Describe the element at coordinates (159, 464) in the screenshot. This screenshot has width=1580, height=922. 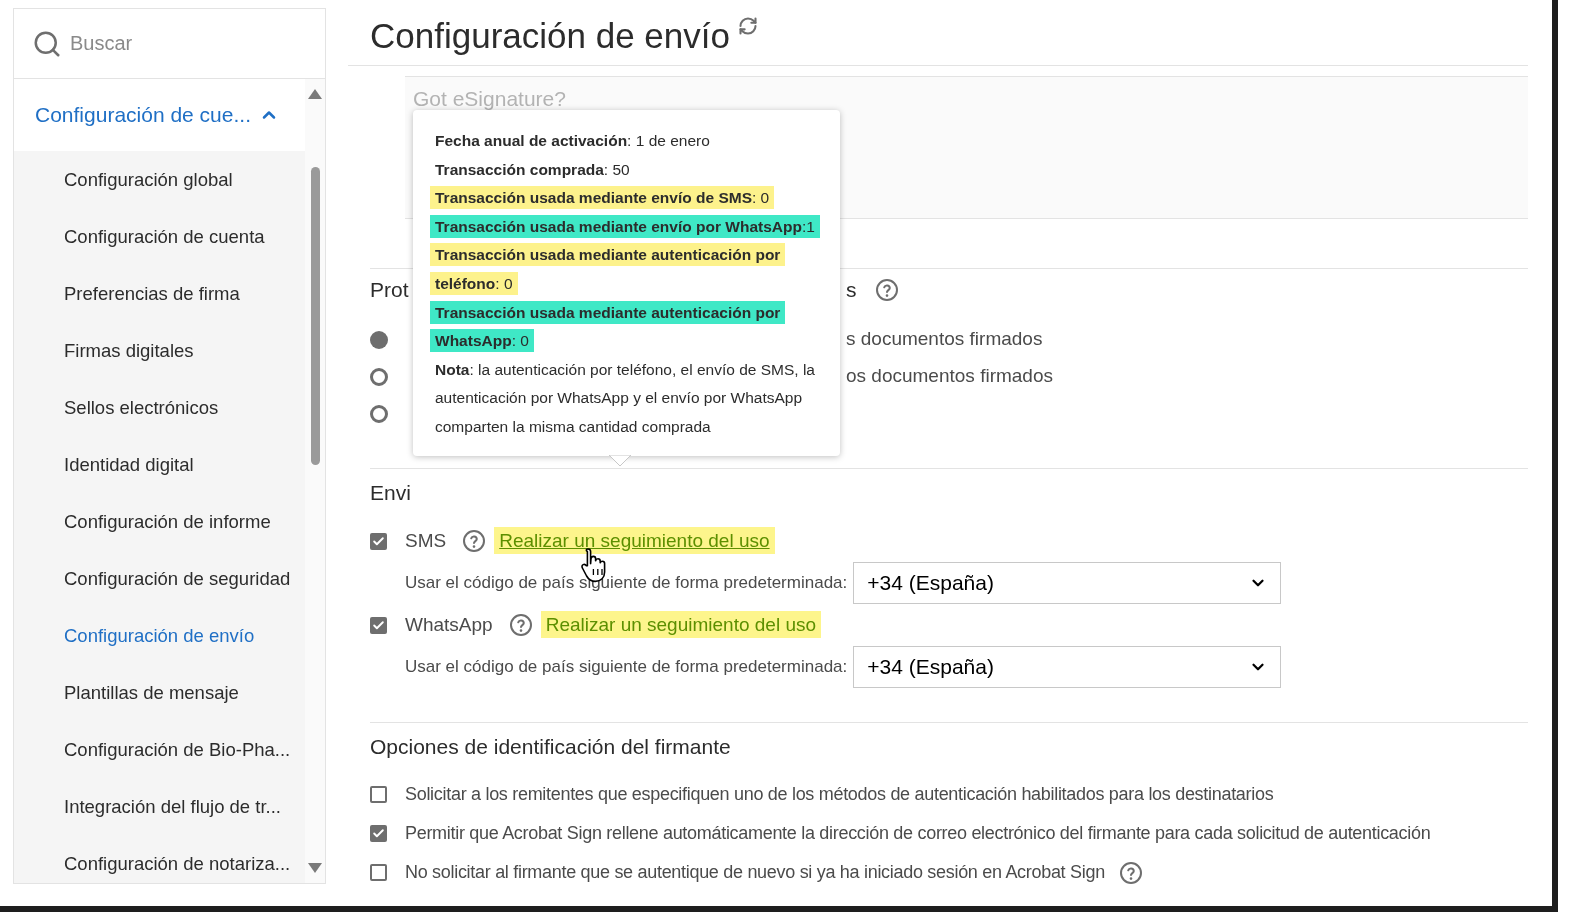
I see `sidebar-item: Identidad digital` at that location.